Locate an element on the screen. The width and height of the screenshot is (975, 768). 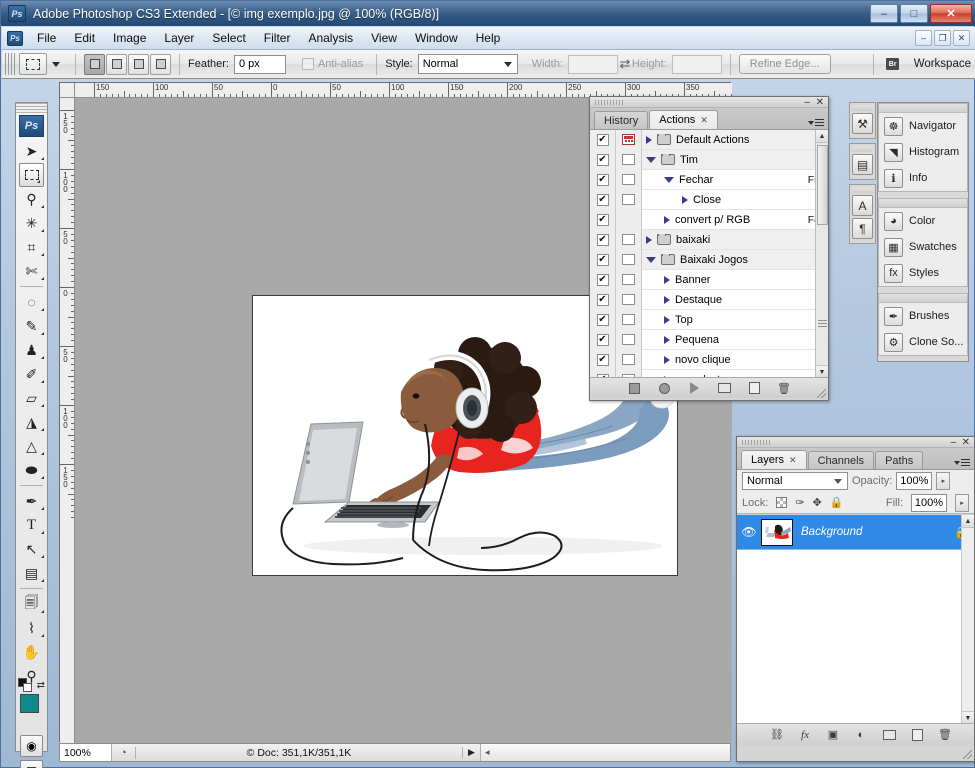
tool-rectangular-marquee is located at coordinates (31, 175).